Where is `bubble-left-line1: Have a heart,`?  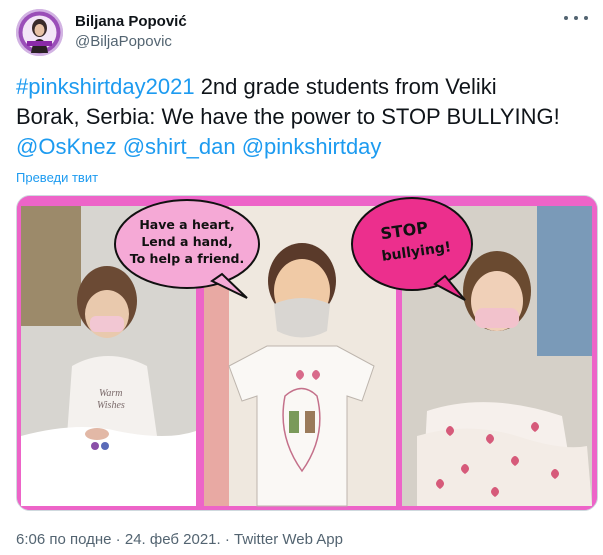
bubble-left-line1: Have a heart, is located at coordinates (186, 224).